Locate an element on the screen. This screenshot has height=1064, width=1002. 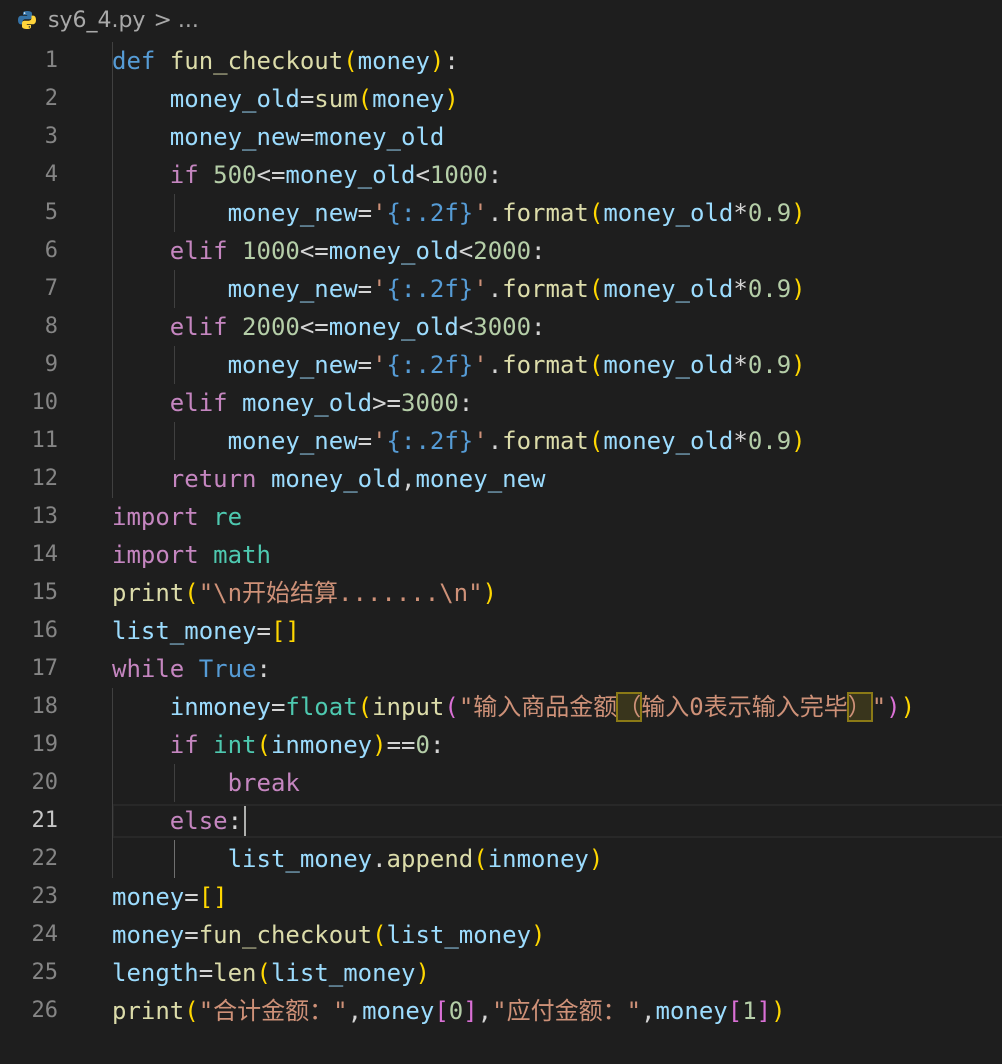
code-token: break is located at coordinates (263, 783).